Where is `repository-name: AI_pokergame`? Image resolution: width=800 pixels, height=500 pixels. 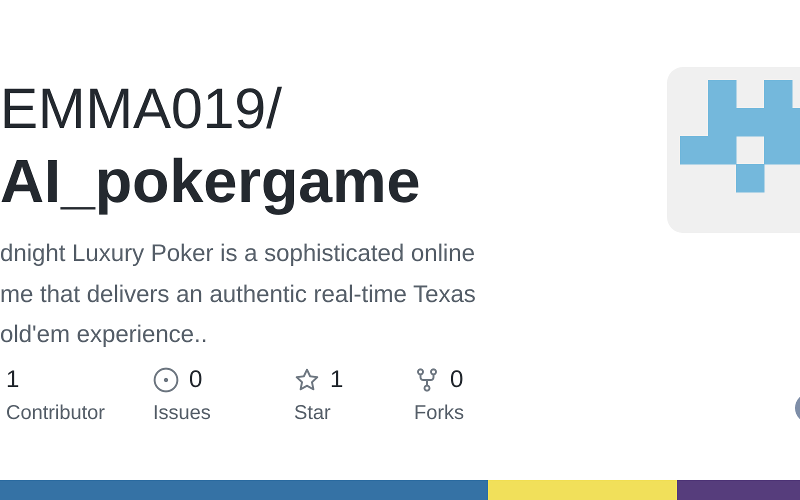 repository-name: AI_pokergame is located at coordinates (211, 181).